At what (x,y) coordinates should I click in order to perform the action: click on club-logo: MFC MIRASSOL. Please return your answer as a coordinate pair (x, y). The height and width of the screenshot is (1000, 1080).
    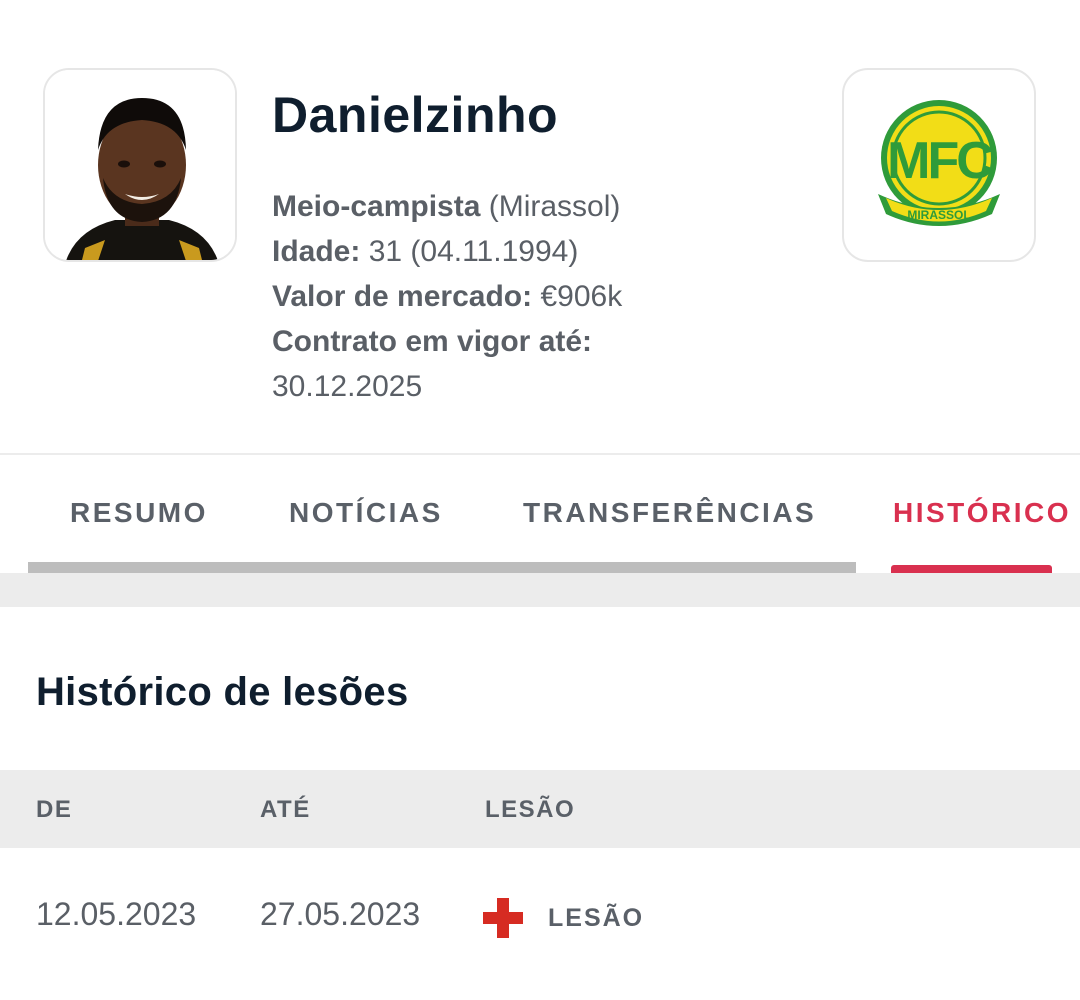
    Looking at the image, I should click on (939, 165).